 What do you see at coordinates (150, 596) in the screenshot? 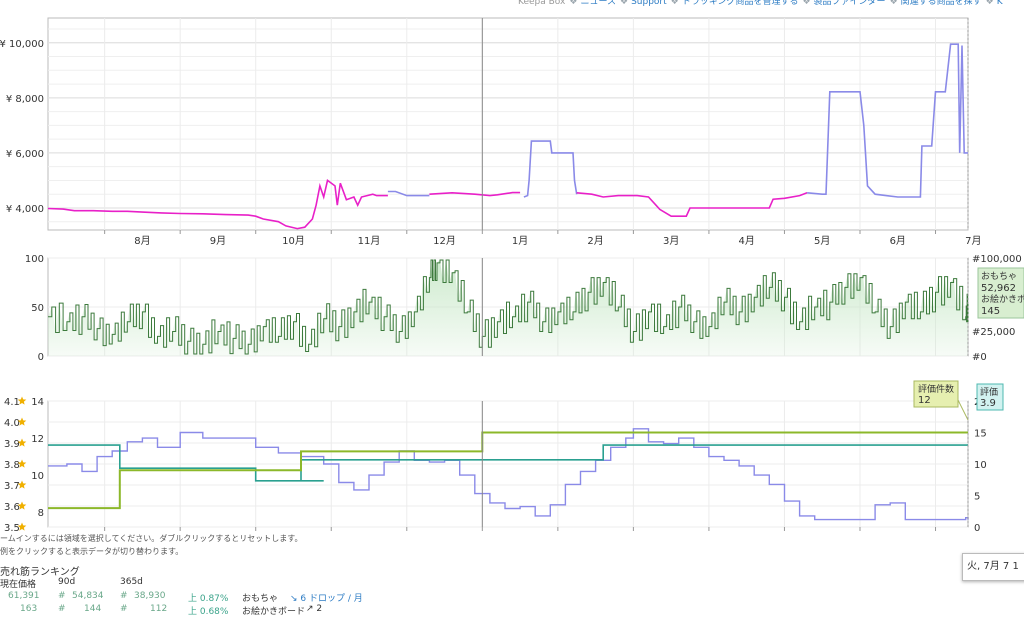
I see `rank-row-1-365d: 38,930` at bounding box center [150, 596].